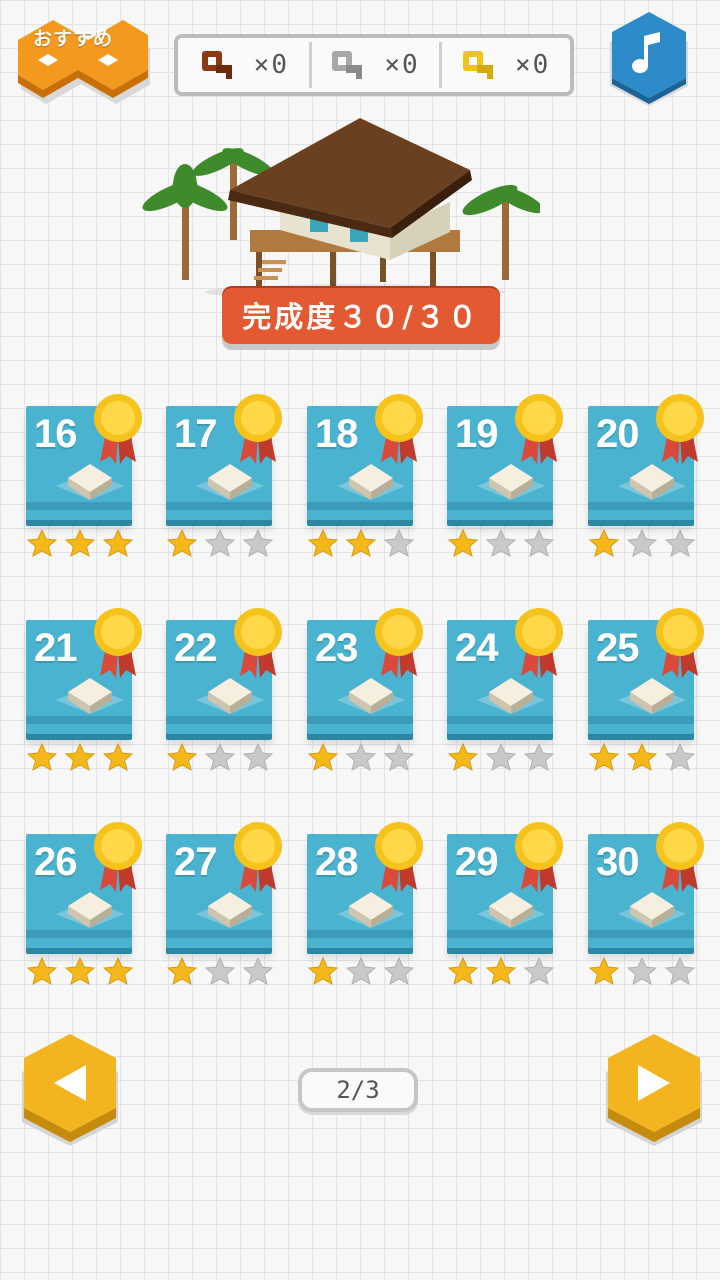 The image size is (720, 1280). Describe the element at coordinates (72, 39) in the screenshot. I see `recommend-label: おすすめ` at that location.